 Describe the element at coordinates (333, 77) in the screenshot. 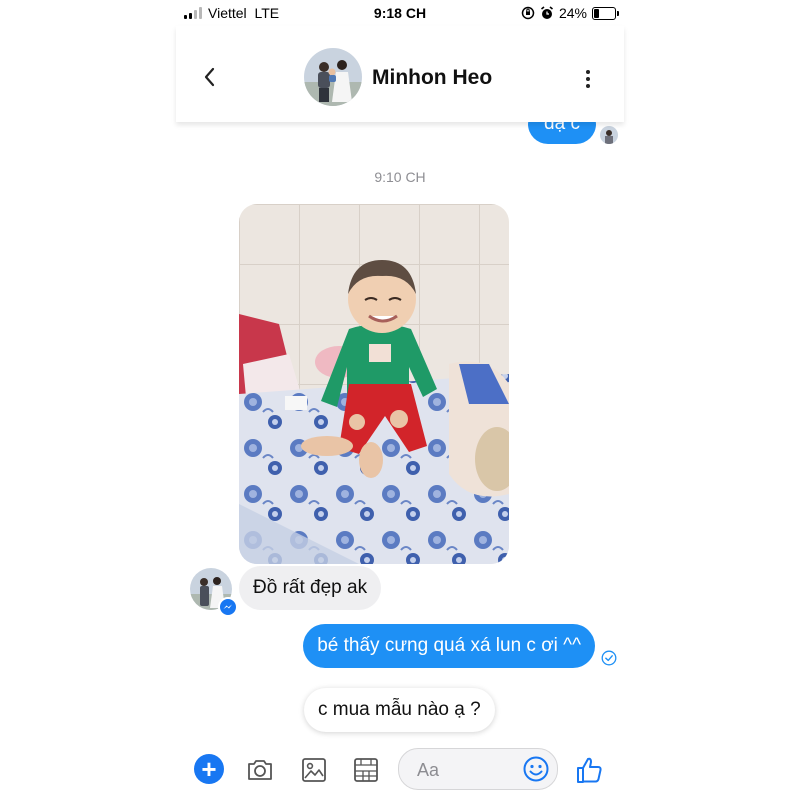

I see `contact-avatar` at that location.